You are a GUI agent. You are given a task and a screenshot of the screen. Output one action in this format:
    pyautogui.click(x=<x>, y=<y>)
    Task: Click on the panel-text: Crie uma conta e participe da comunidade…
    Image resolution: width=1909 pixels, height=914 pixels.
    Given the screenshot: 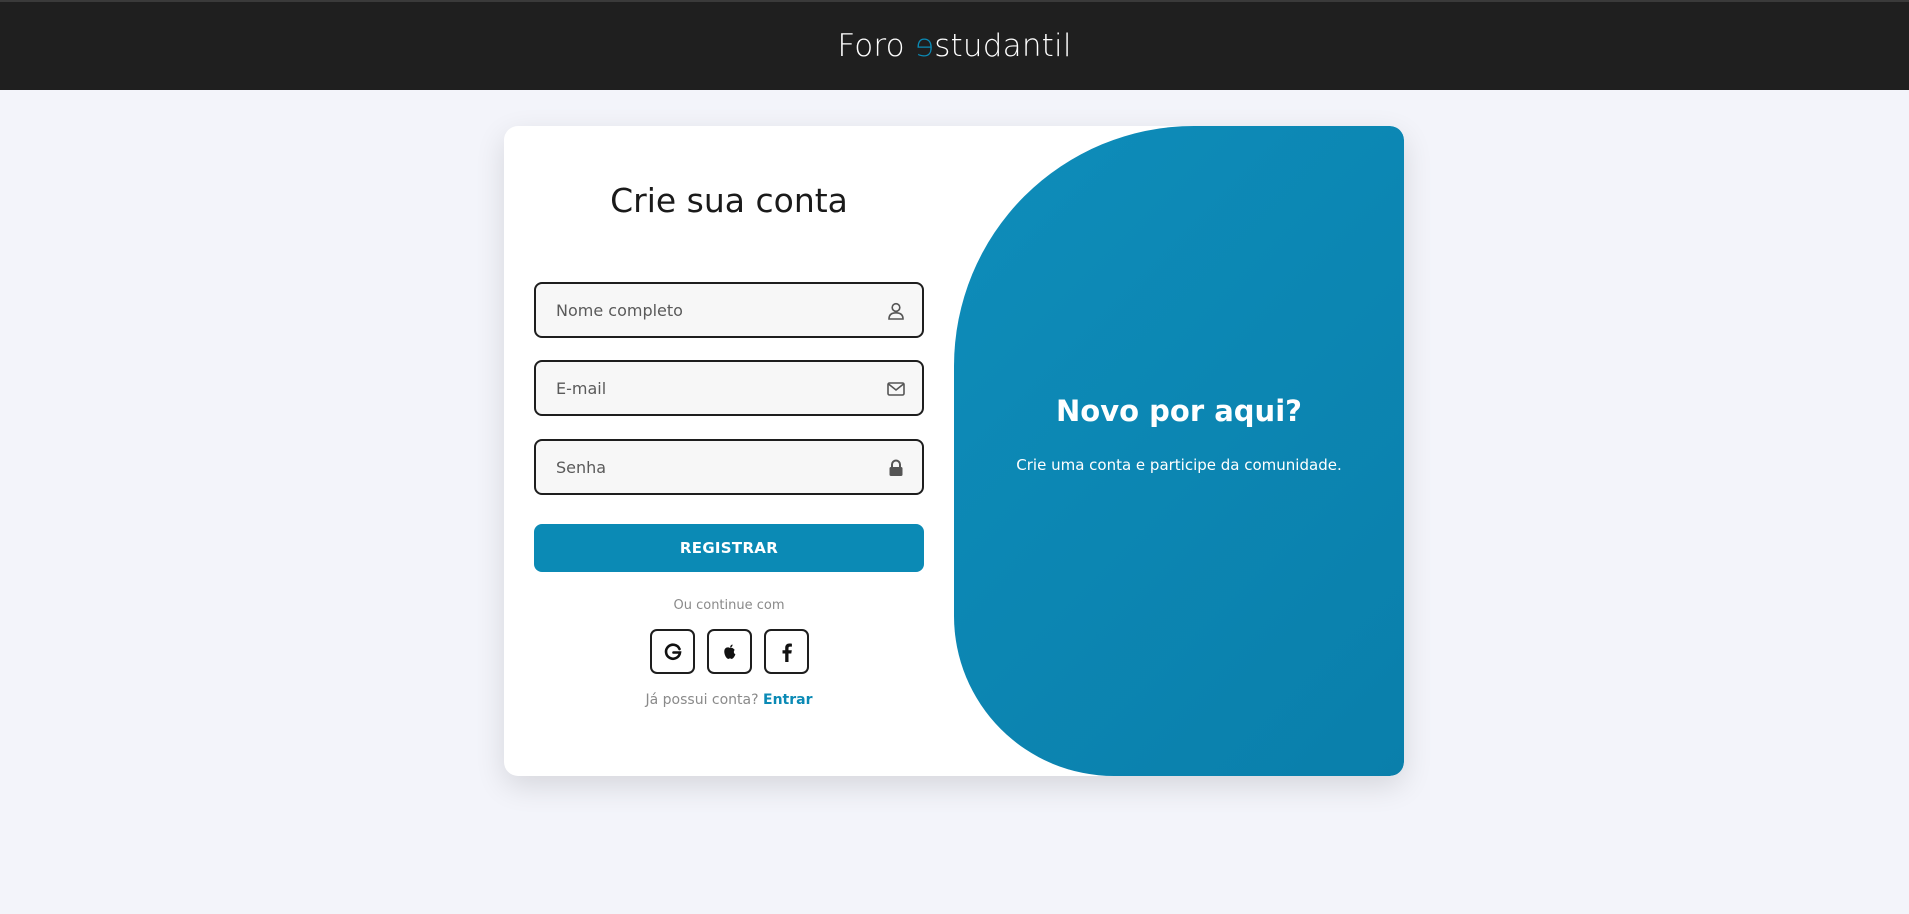 What is the action you would take?
    pyautogui.click(x=1179, y=464)
    